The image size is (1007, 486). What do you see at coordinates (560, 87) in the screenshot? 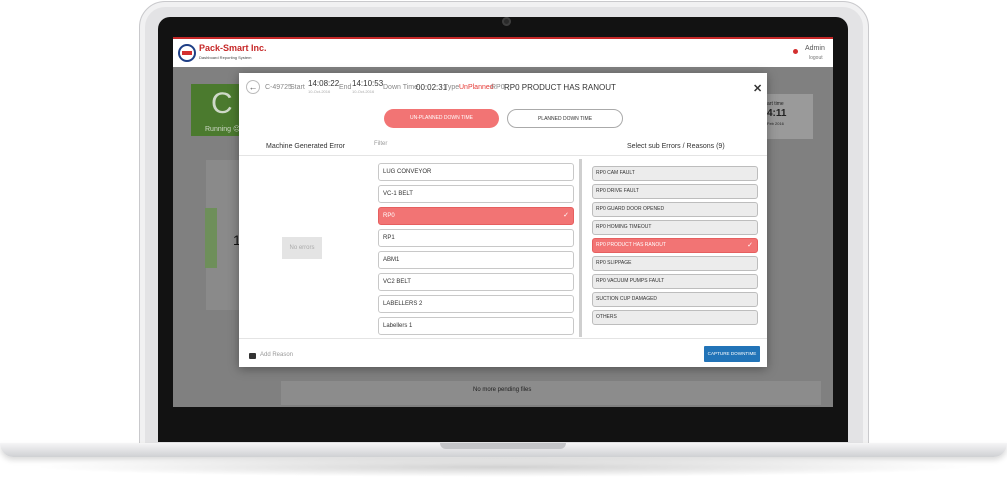
I see `modal-title: RP0 PRODUCT HAS RANOUT` at bounding box center [560, 87].